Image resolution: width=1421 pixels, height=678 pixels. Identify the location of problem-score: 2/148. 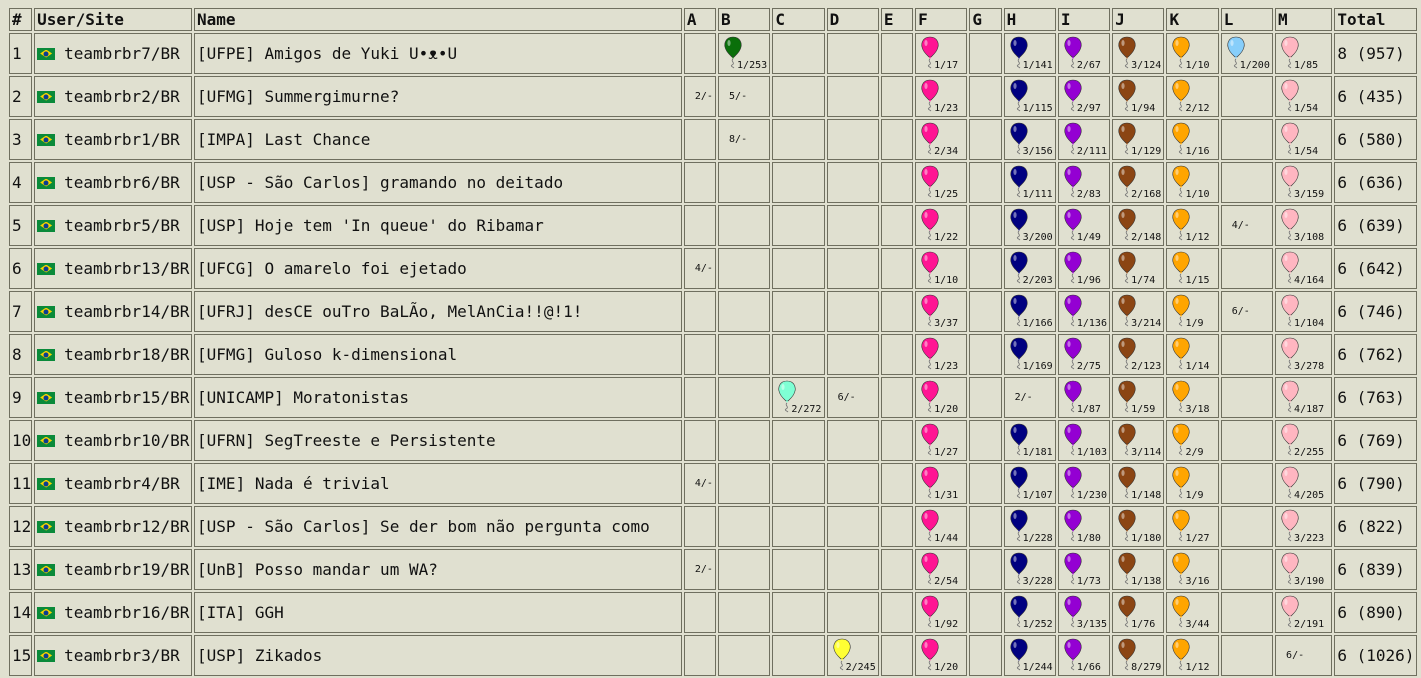
(1146, 237).